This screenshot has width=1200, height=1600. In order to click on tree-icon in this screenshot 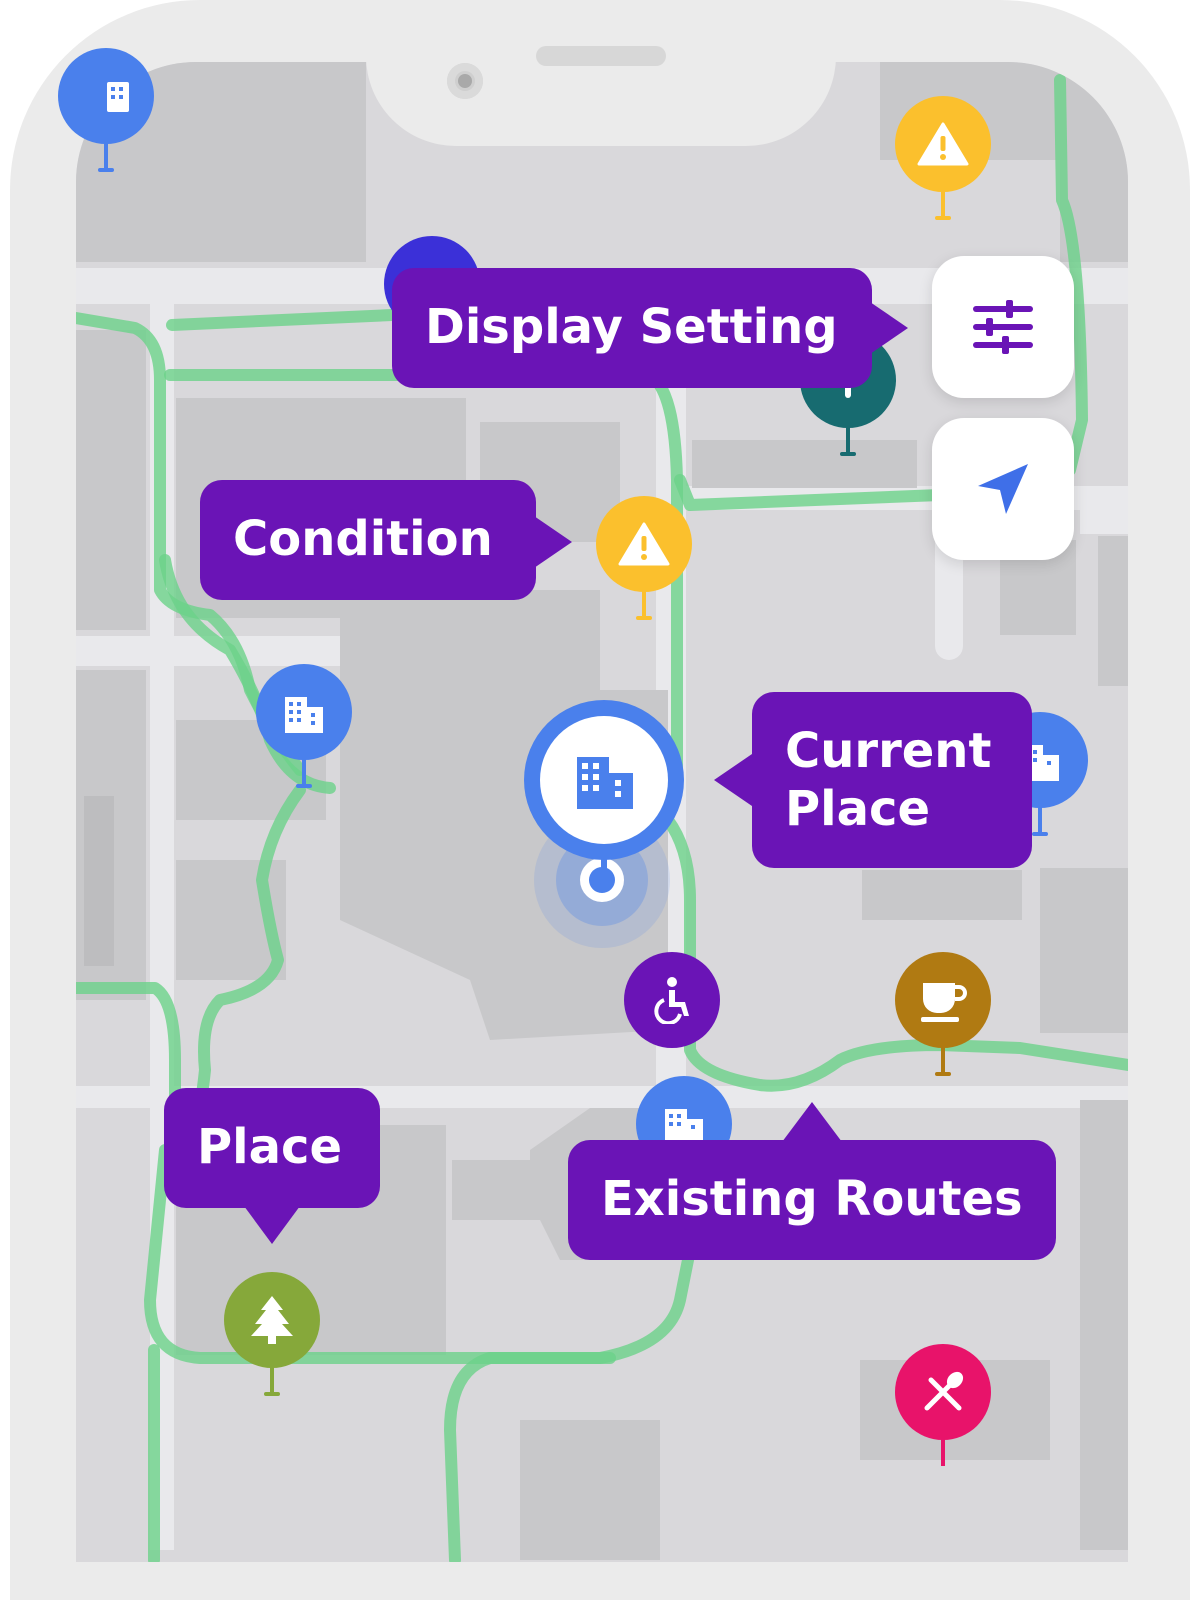, I will do `click(272, 1320)`.